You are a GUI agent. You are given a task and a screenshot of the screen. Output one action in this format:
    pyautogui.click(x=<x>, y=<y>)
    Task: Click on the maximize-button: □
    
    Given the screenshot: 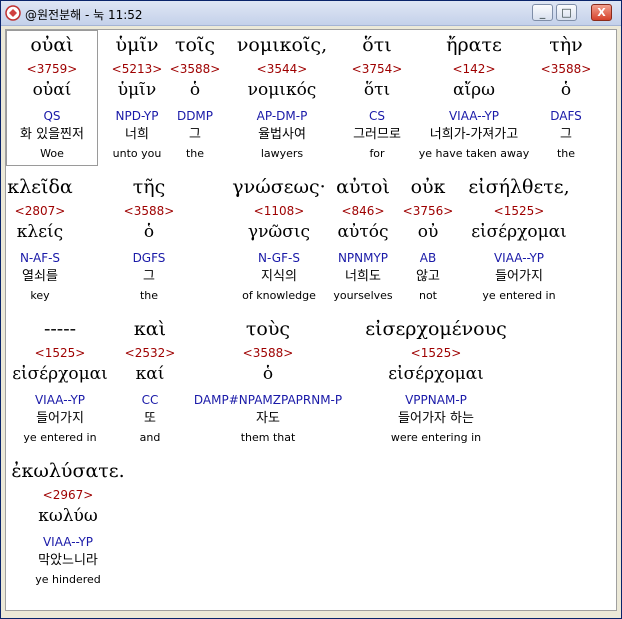 What is the action you would take?
    pyautogui.click(x=566, y=12)
    